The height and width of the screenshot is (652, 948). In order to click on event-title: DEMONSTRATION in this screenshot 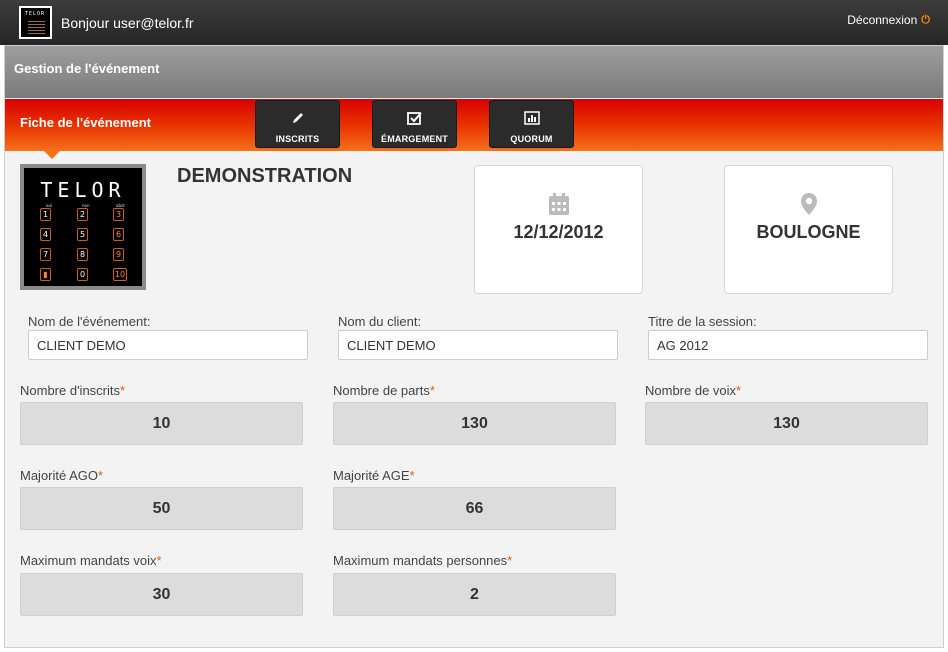, I will do `click(265, 176)`.